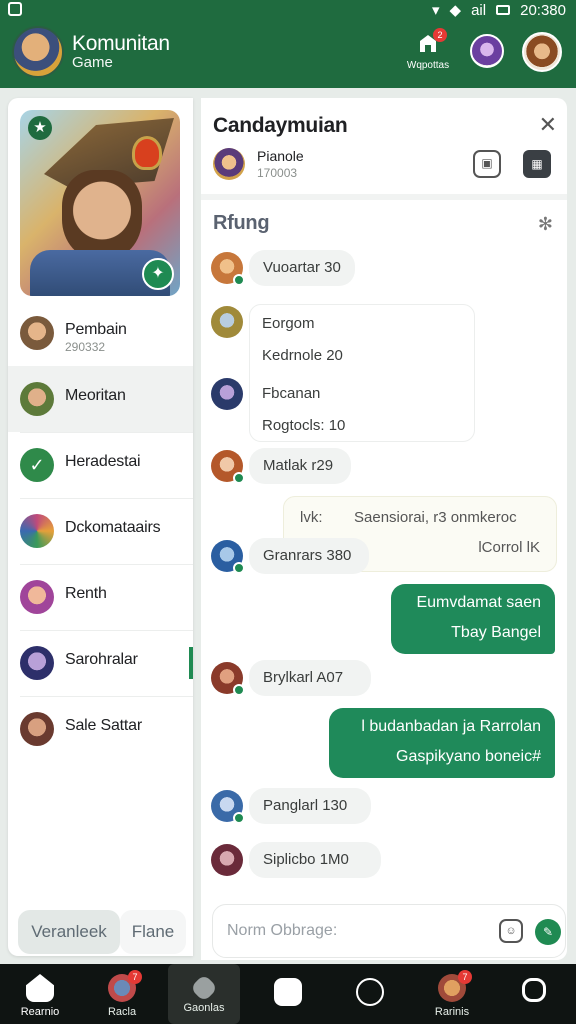  I want to click on card-line: Eorgom, so click(288, 323).